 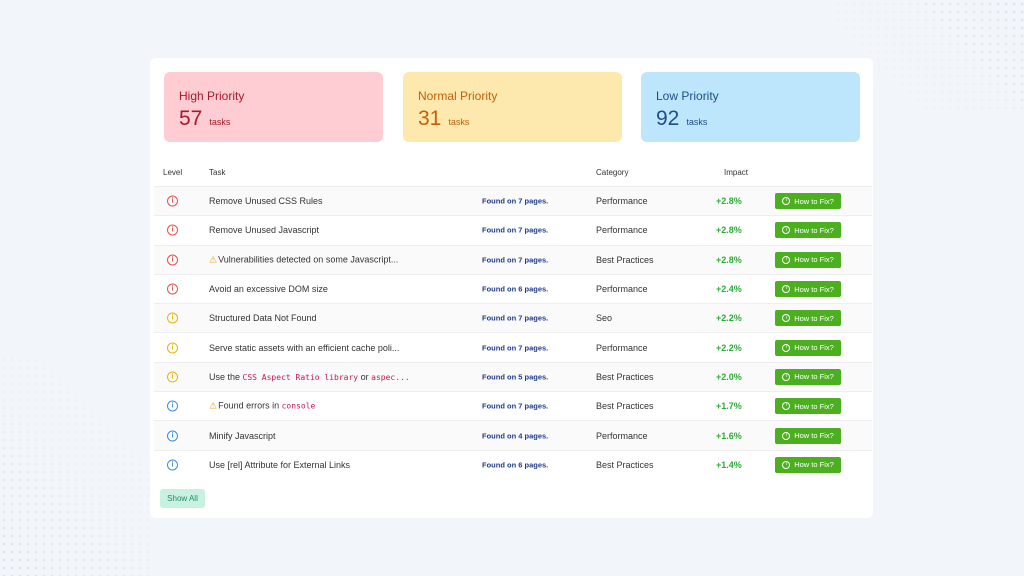 What do you see at coordinates (687, 96) in the screenshot?
I see `card-title: Low Priority` at bounding box center [687, 96].